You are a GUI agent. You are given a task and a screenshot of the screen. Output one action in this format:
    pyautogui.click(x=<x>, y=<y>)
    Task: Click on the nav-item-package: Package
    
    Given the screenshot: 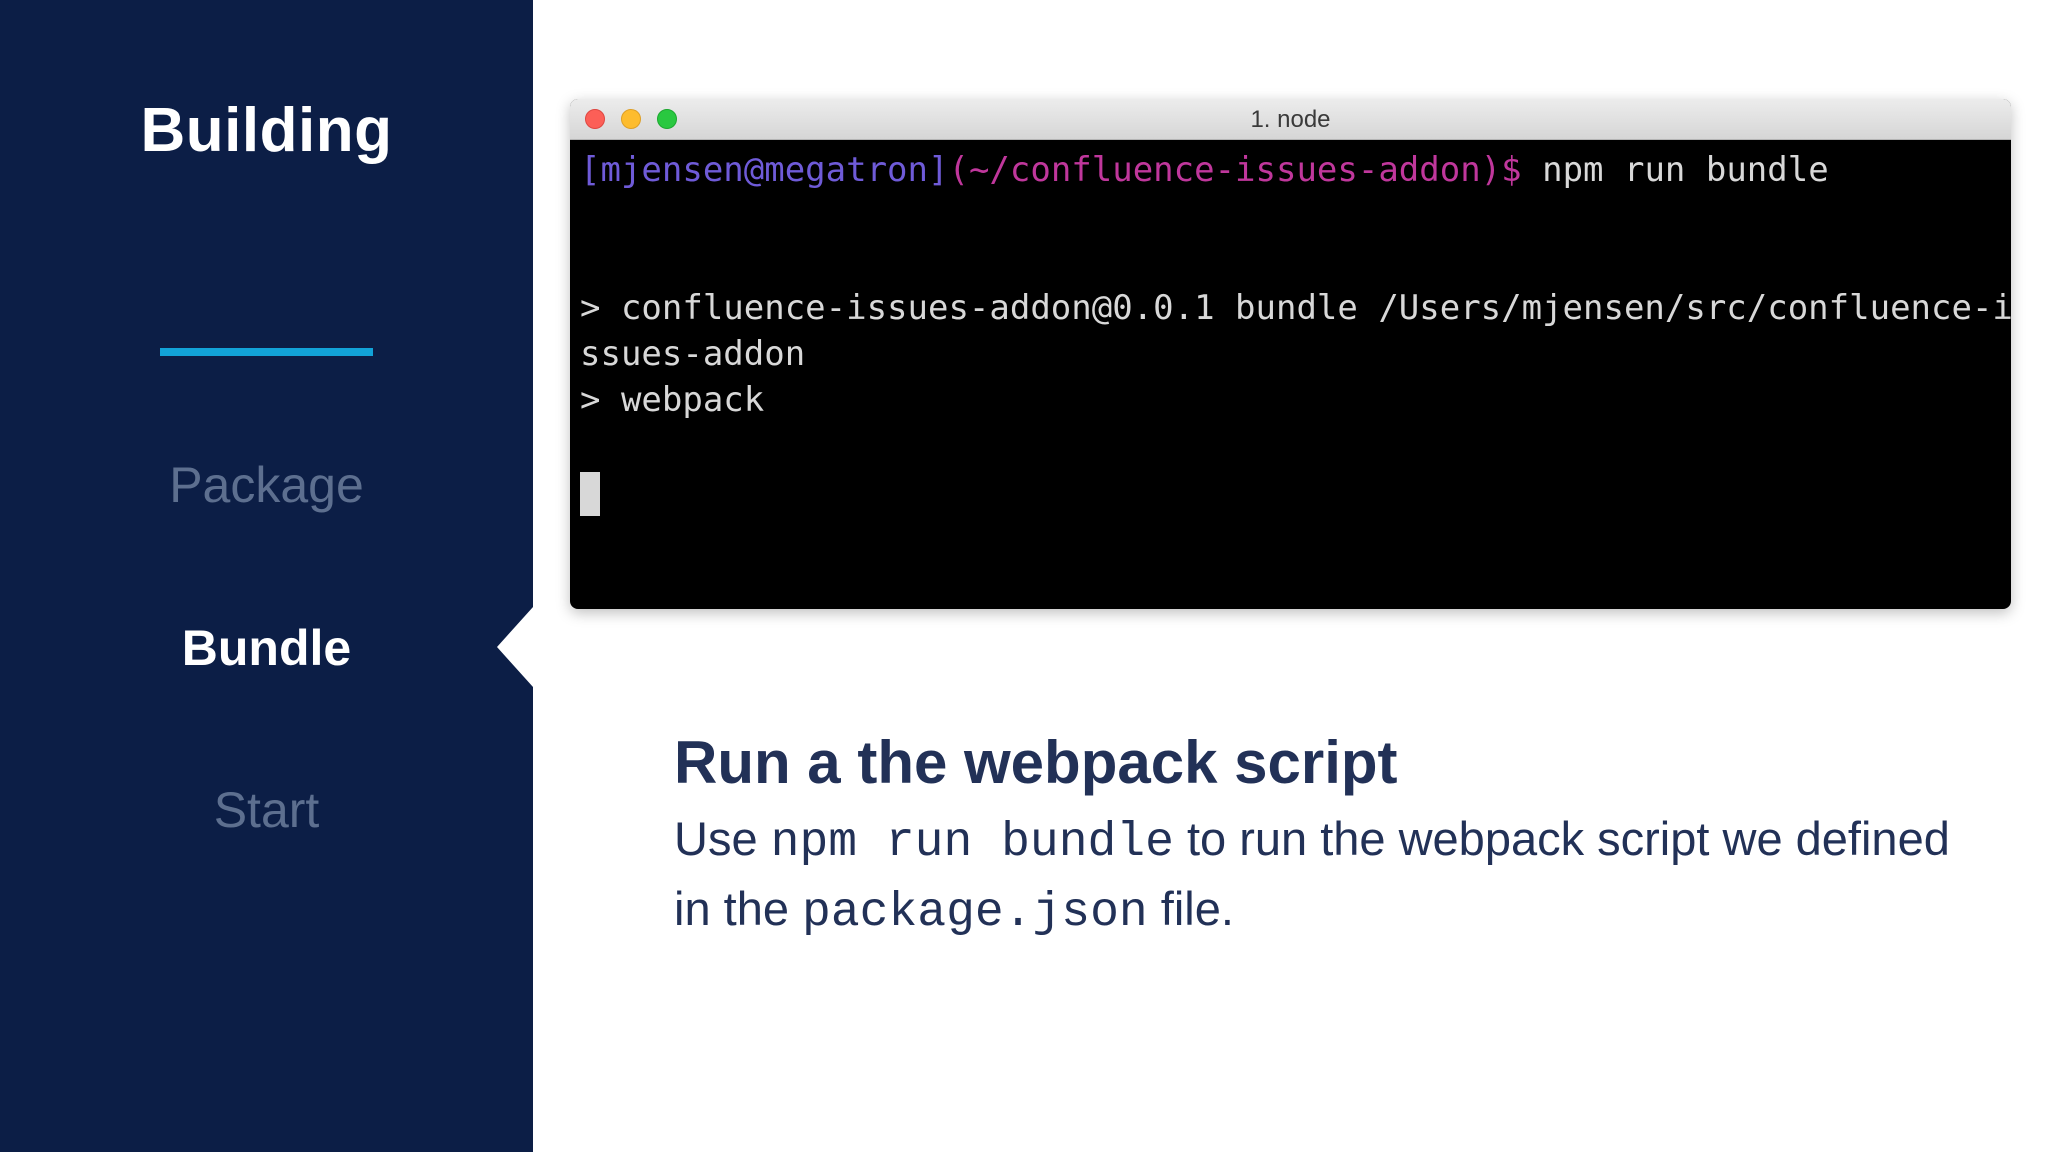 What is the action you would take?
    pyautogui.click(x=266, y=485)
    